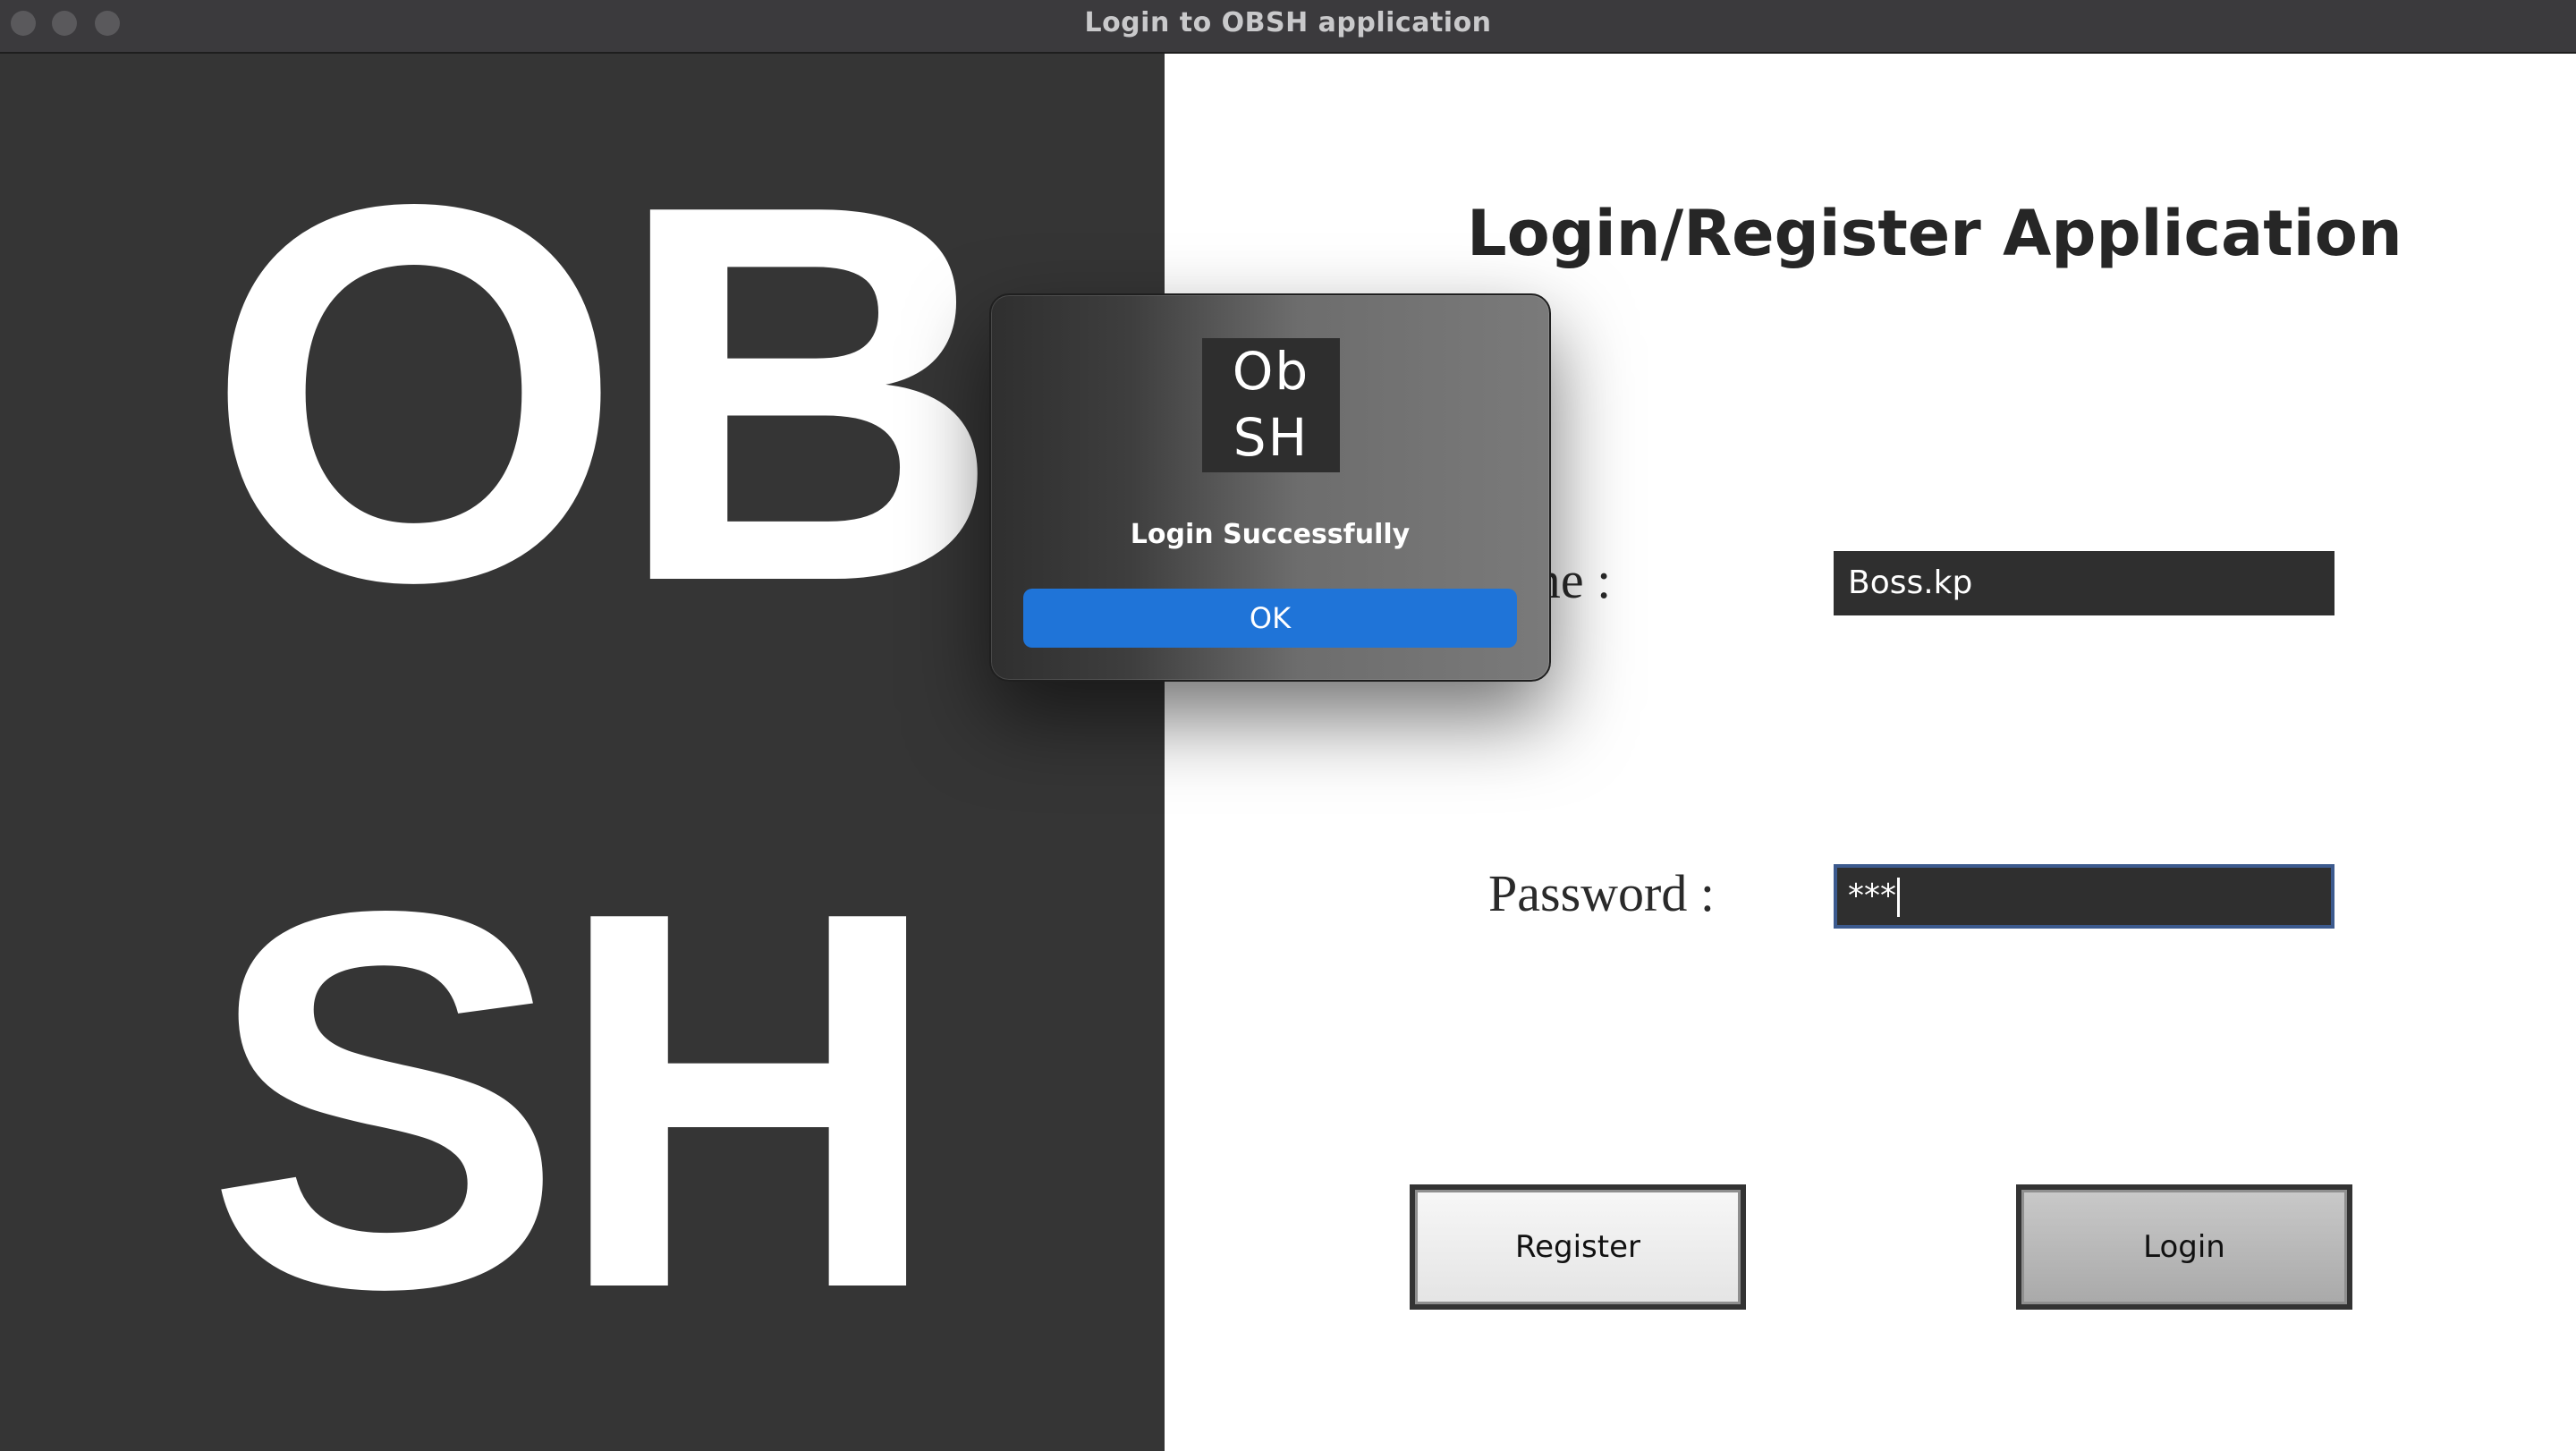  Describe the element at coordinates (1872, 896) in the screenshot. I see `password-value: ***` at that location.